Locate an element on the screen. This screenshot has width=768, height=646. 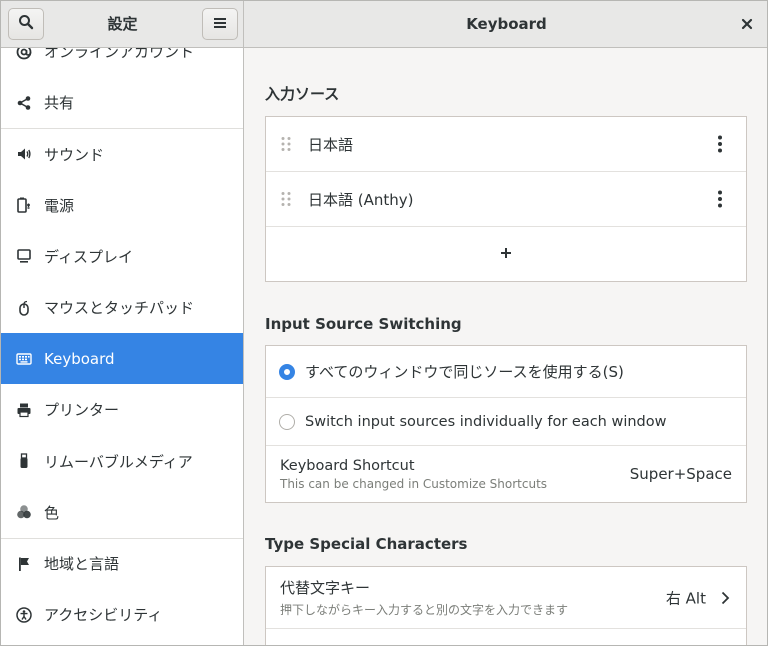
input-source-switching-heading: Input Source Switching is located at coordinates (363, 324).